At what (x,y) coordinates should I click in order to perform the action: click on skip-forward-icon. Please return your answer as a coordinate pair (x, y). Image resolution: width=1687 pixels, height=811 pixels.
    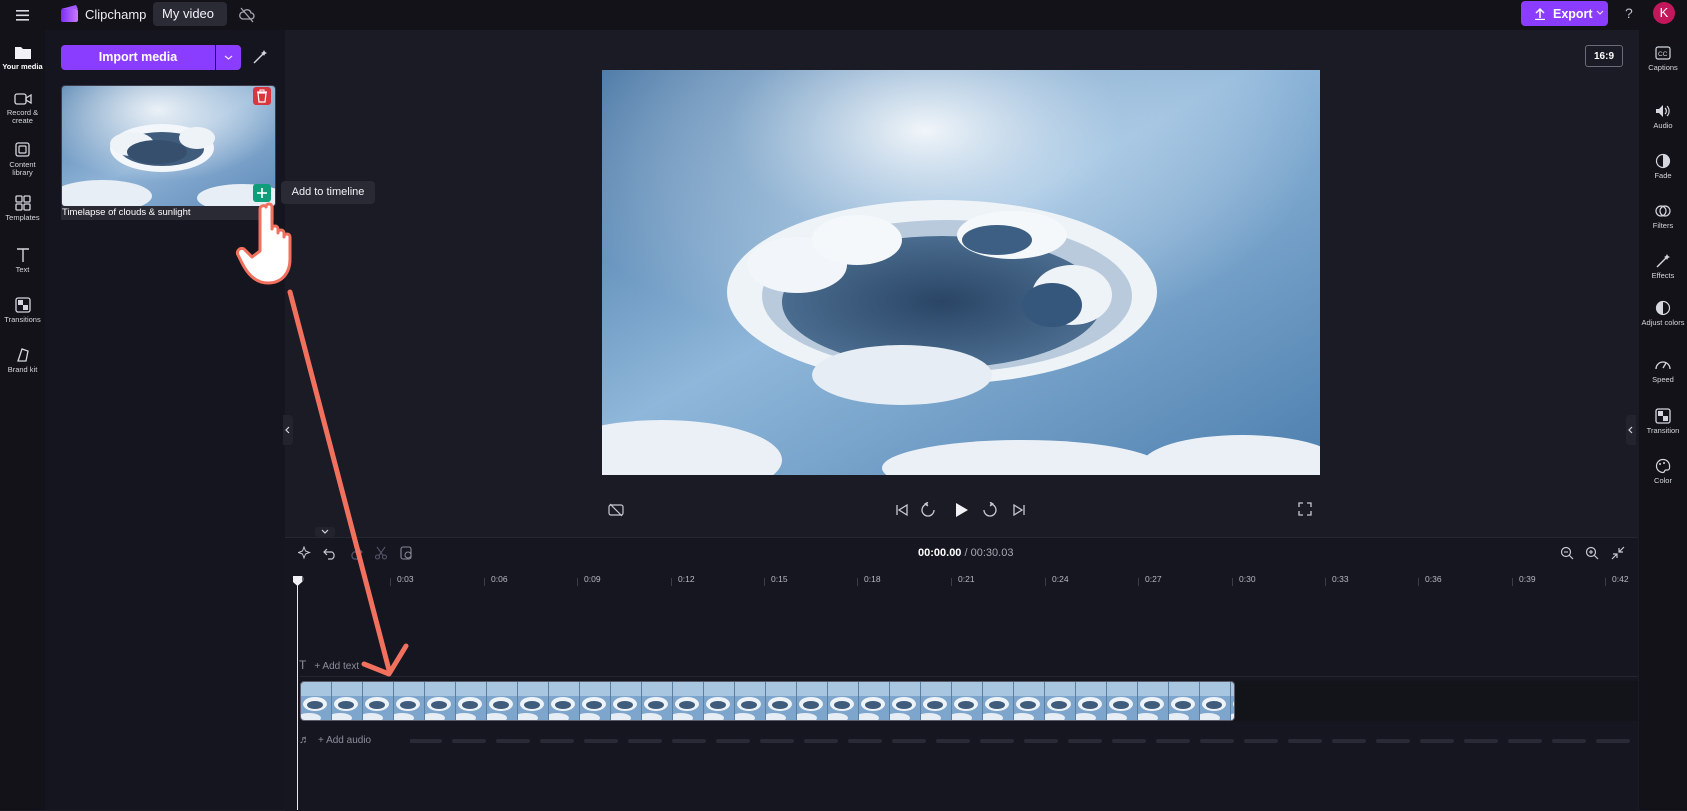
    Looking at the image, I should click on (1019, 510).